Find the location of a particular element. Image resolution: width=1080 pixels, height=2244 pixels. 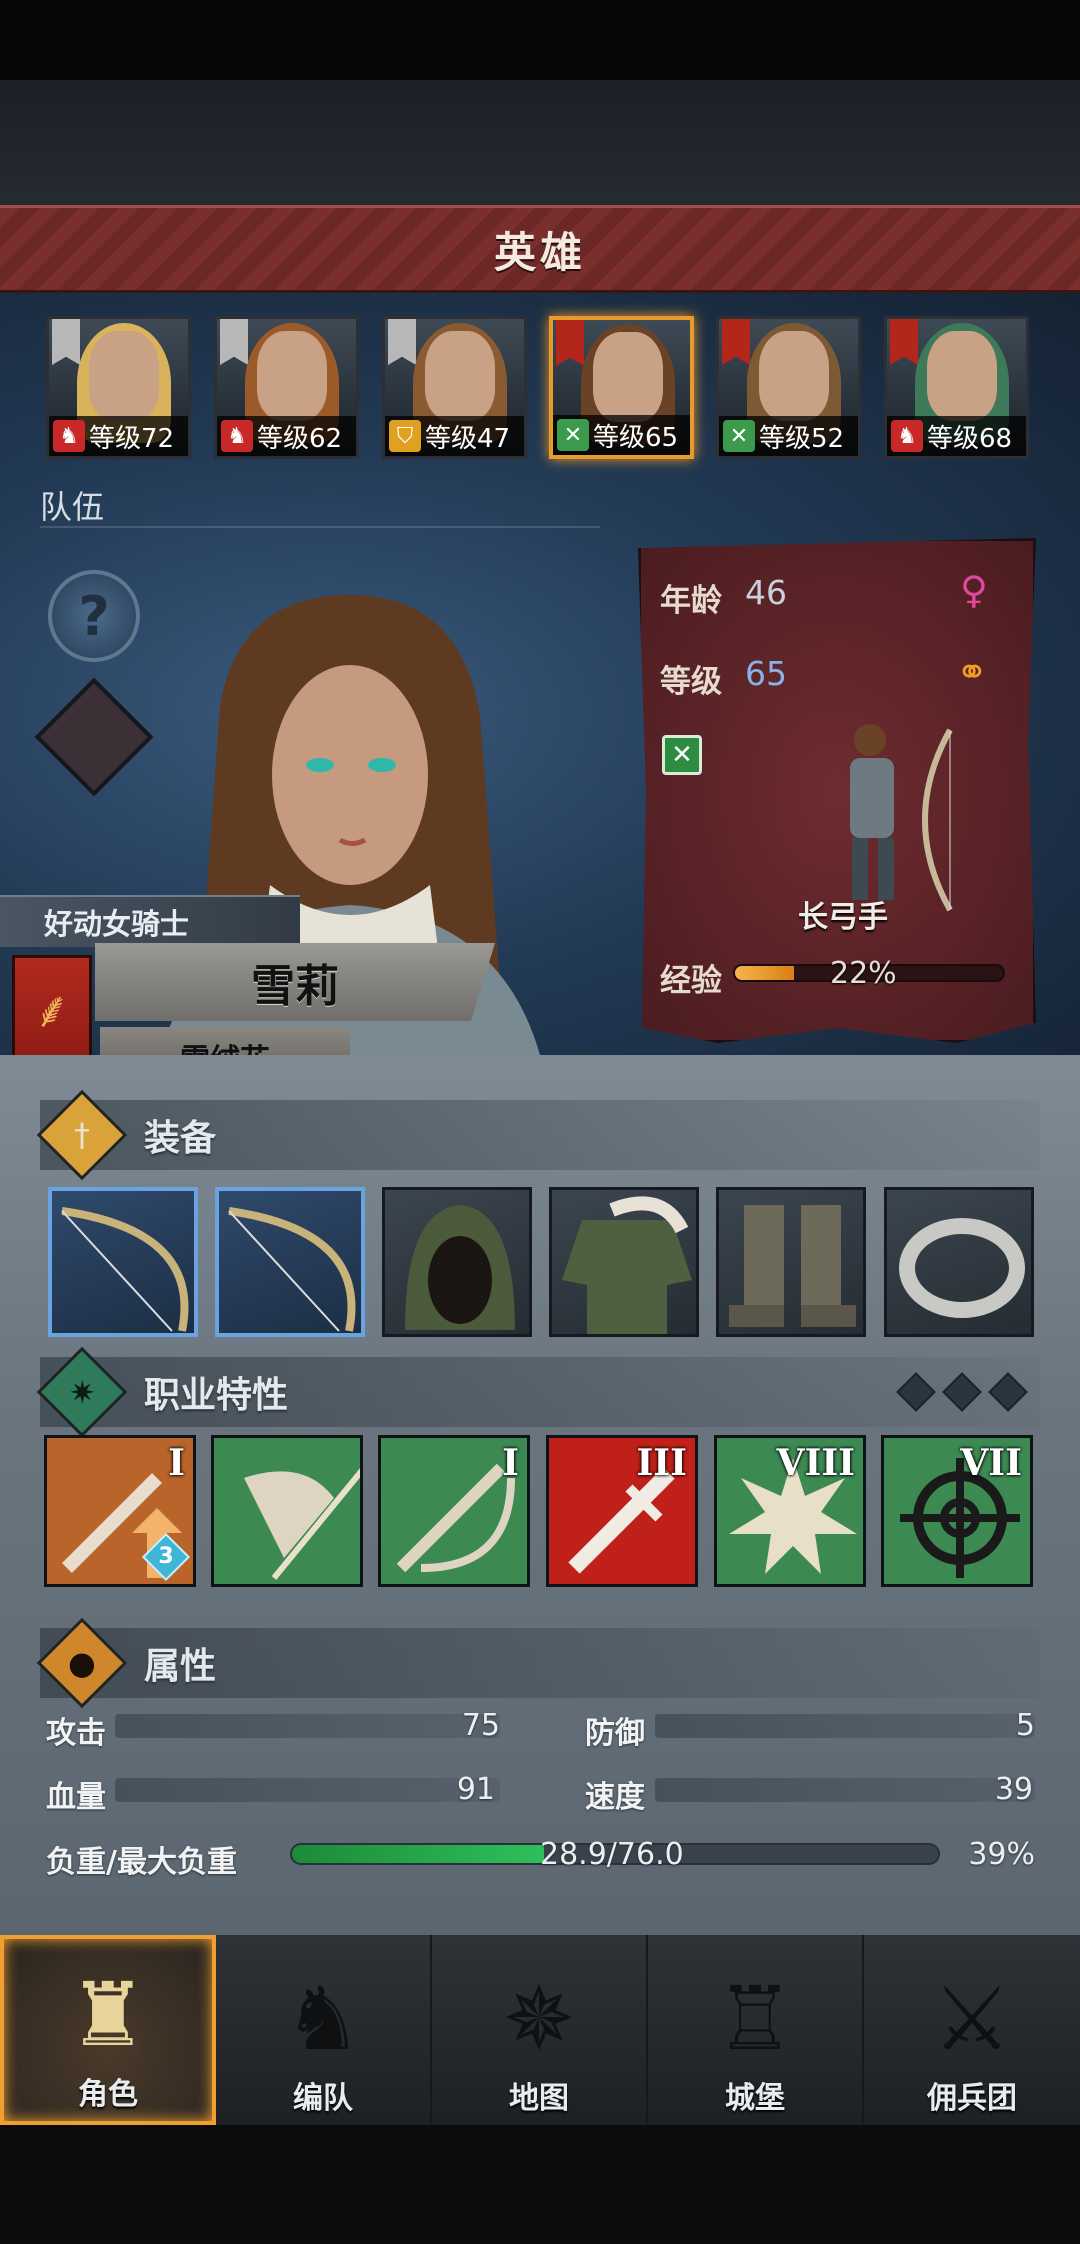

attributes-title: 属性 is located at coordinates (180, 1666).